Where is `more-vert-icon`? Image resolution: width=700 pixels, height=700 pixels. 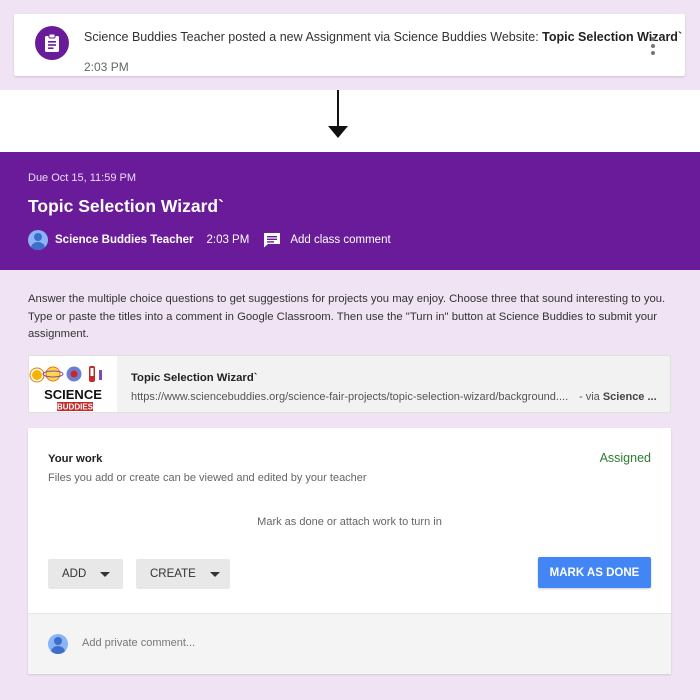
more-vert-icon is located at coordinates (653, 46).